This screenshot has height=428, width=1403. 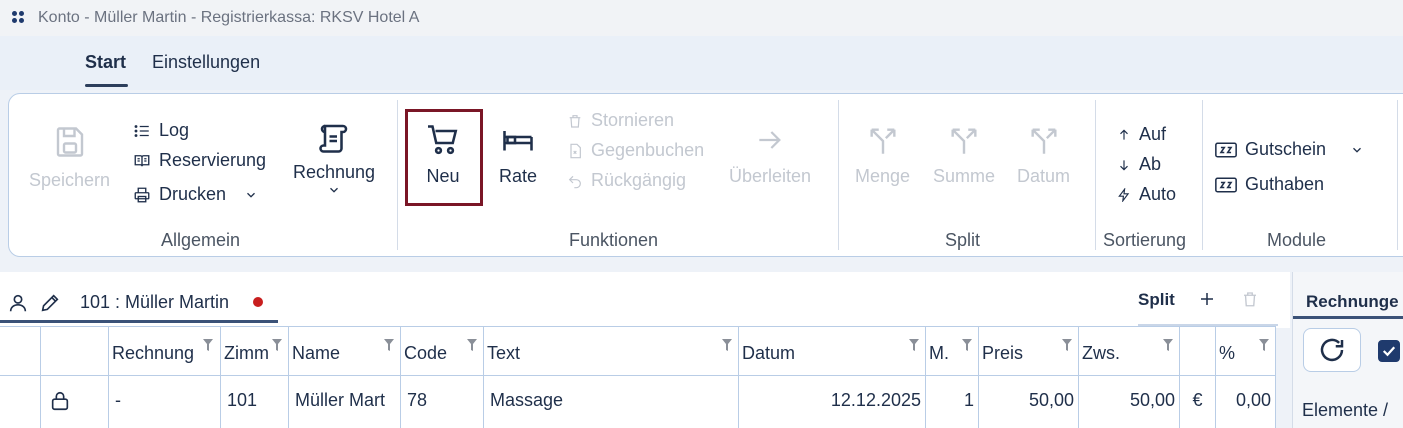 What do you see at coordinates (939, 353) in the screenshot?
I see `column-header-label: M.` at bounding box center [939, 353].